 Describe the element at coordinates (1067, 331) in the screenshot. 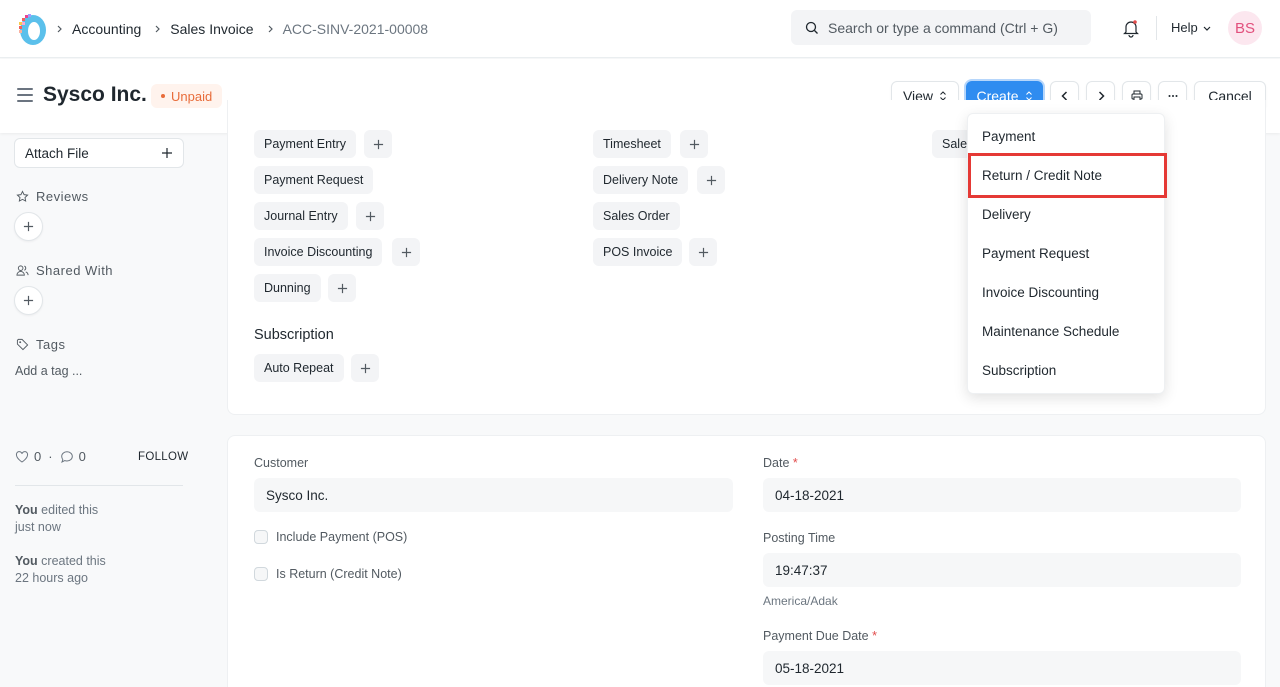

I see `menu-item-maintenance-schedule: Maintenance Schedule` at that location.